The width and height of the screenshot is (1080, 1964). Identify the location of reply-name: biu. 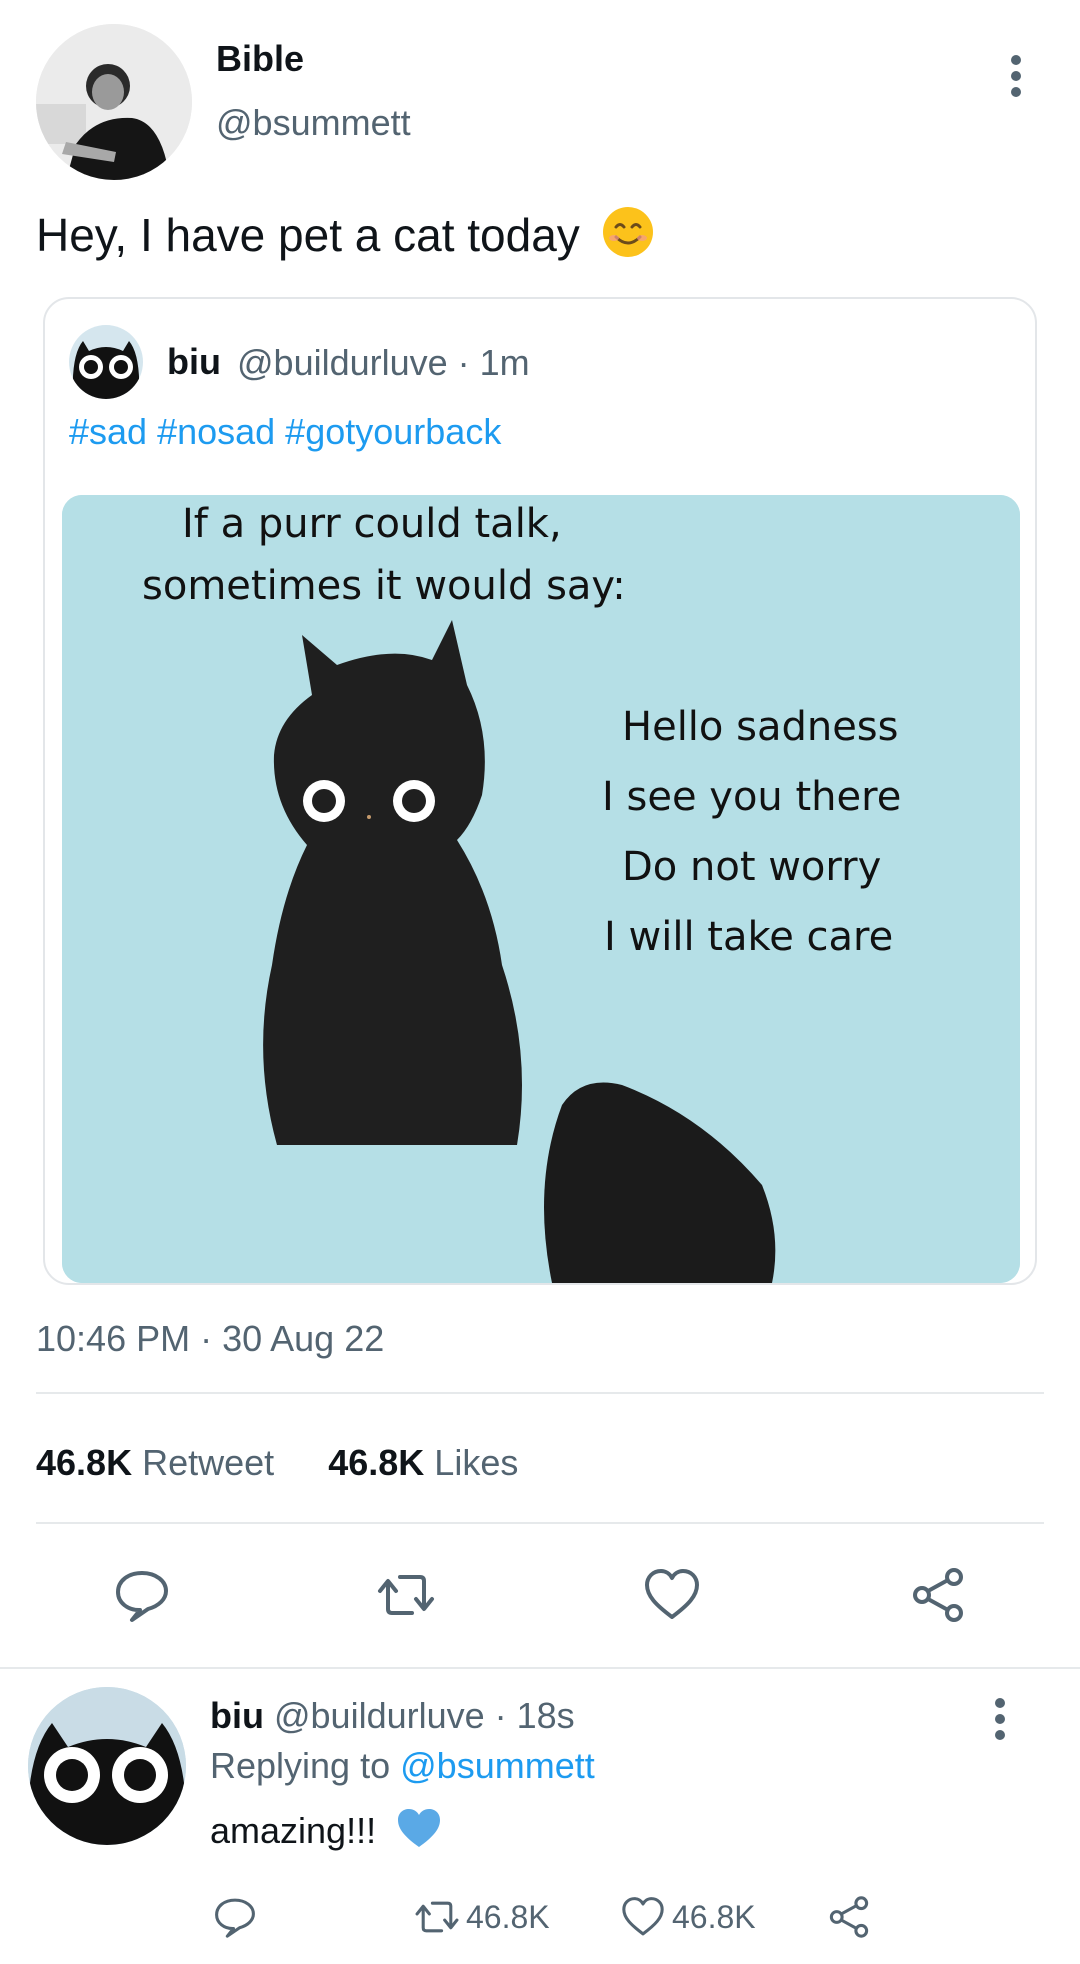
(237, 1715).